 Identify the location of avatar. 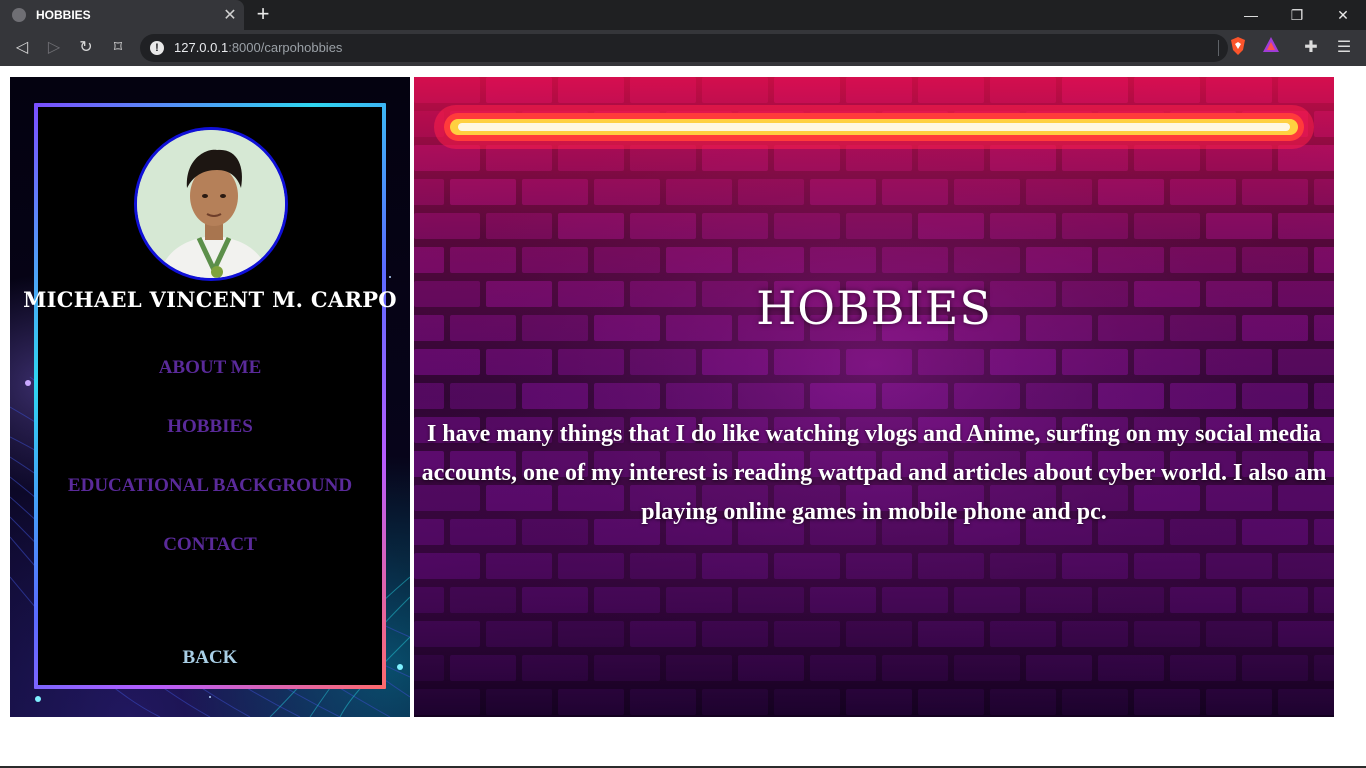
(211, 204).